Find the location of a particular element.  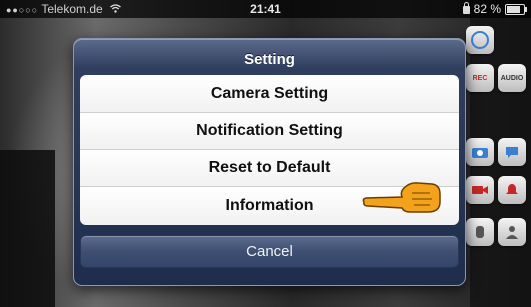

dialog-title: Setting is located at coordinates (269, 59).